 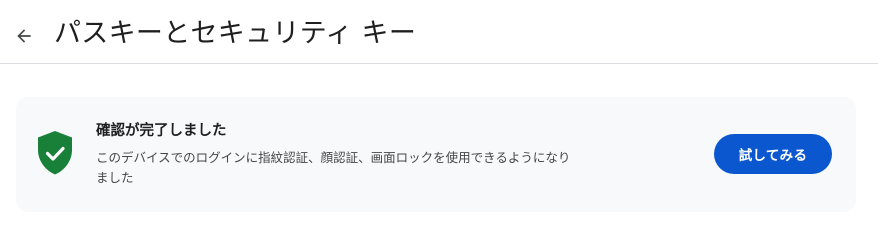 I want to click on arrow-left-icon, so click(x=24, y=36).